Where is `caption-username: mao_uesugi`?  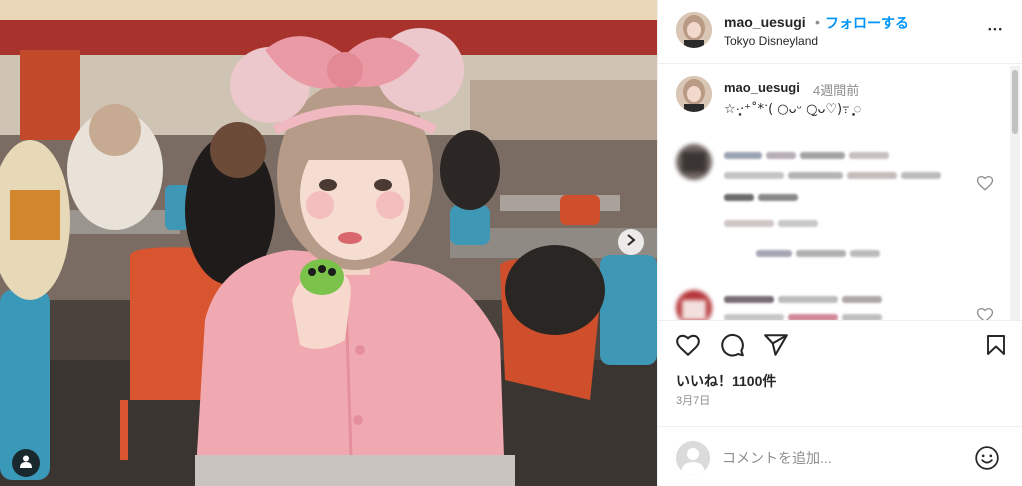 caption-username: mao_uesugi is located at coordinates (762, 87).